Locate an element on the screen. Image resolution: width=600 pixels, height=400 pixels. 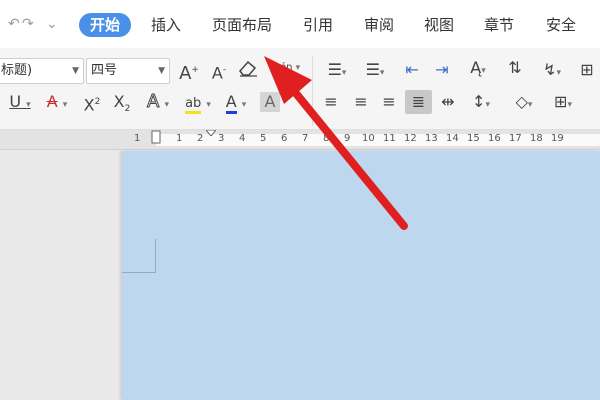
numbered-list-button: ☰▾ is located at coordinates (375, 71).